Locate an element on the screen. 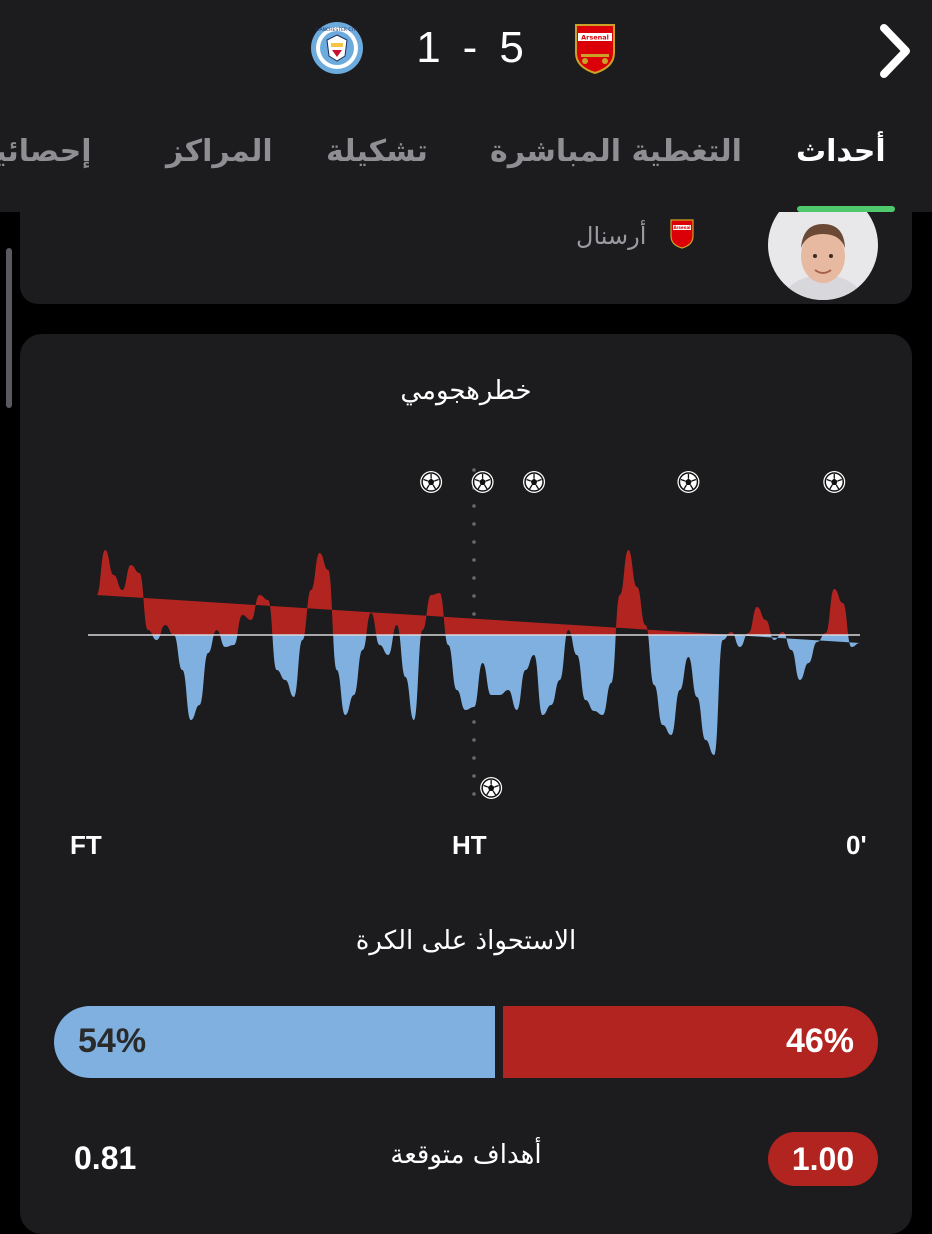  momentum-area-home is located at coordinates (506, 695).